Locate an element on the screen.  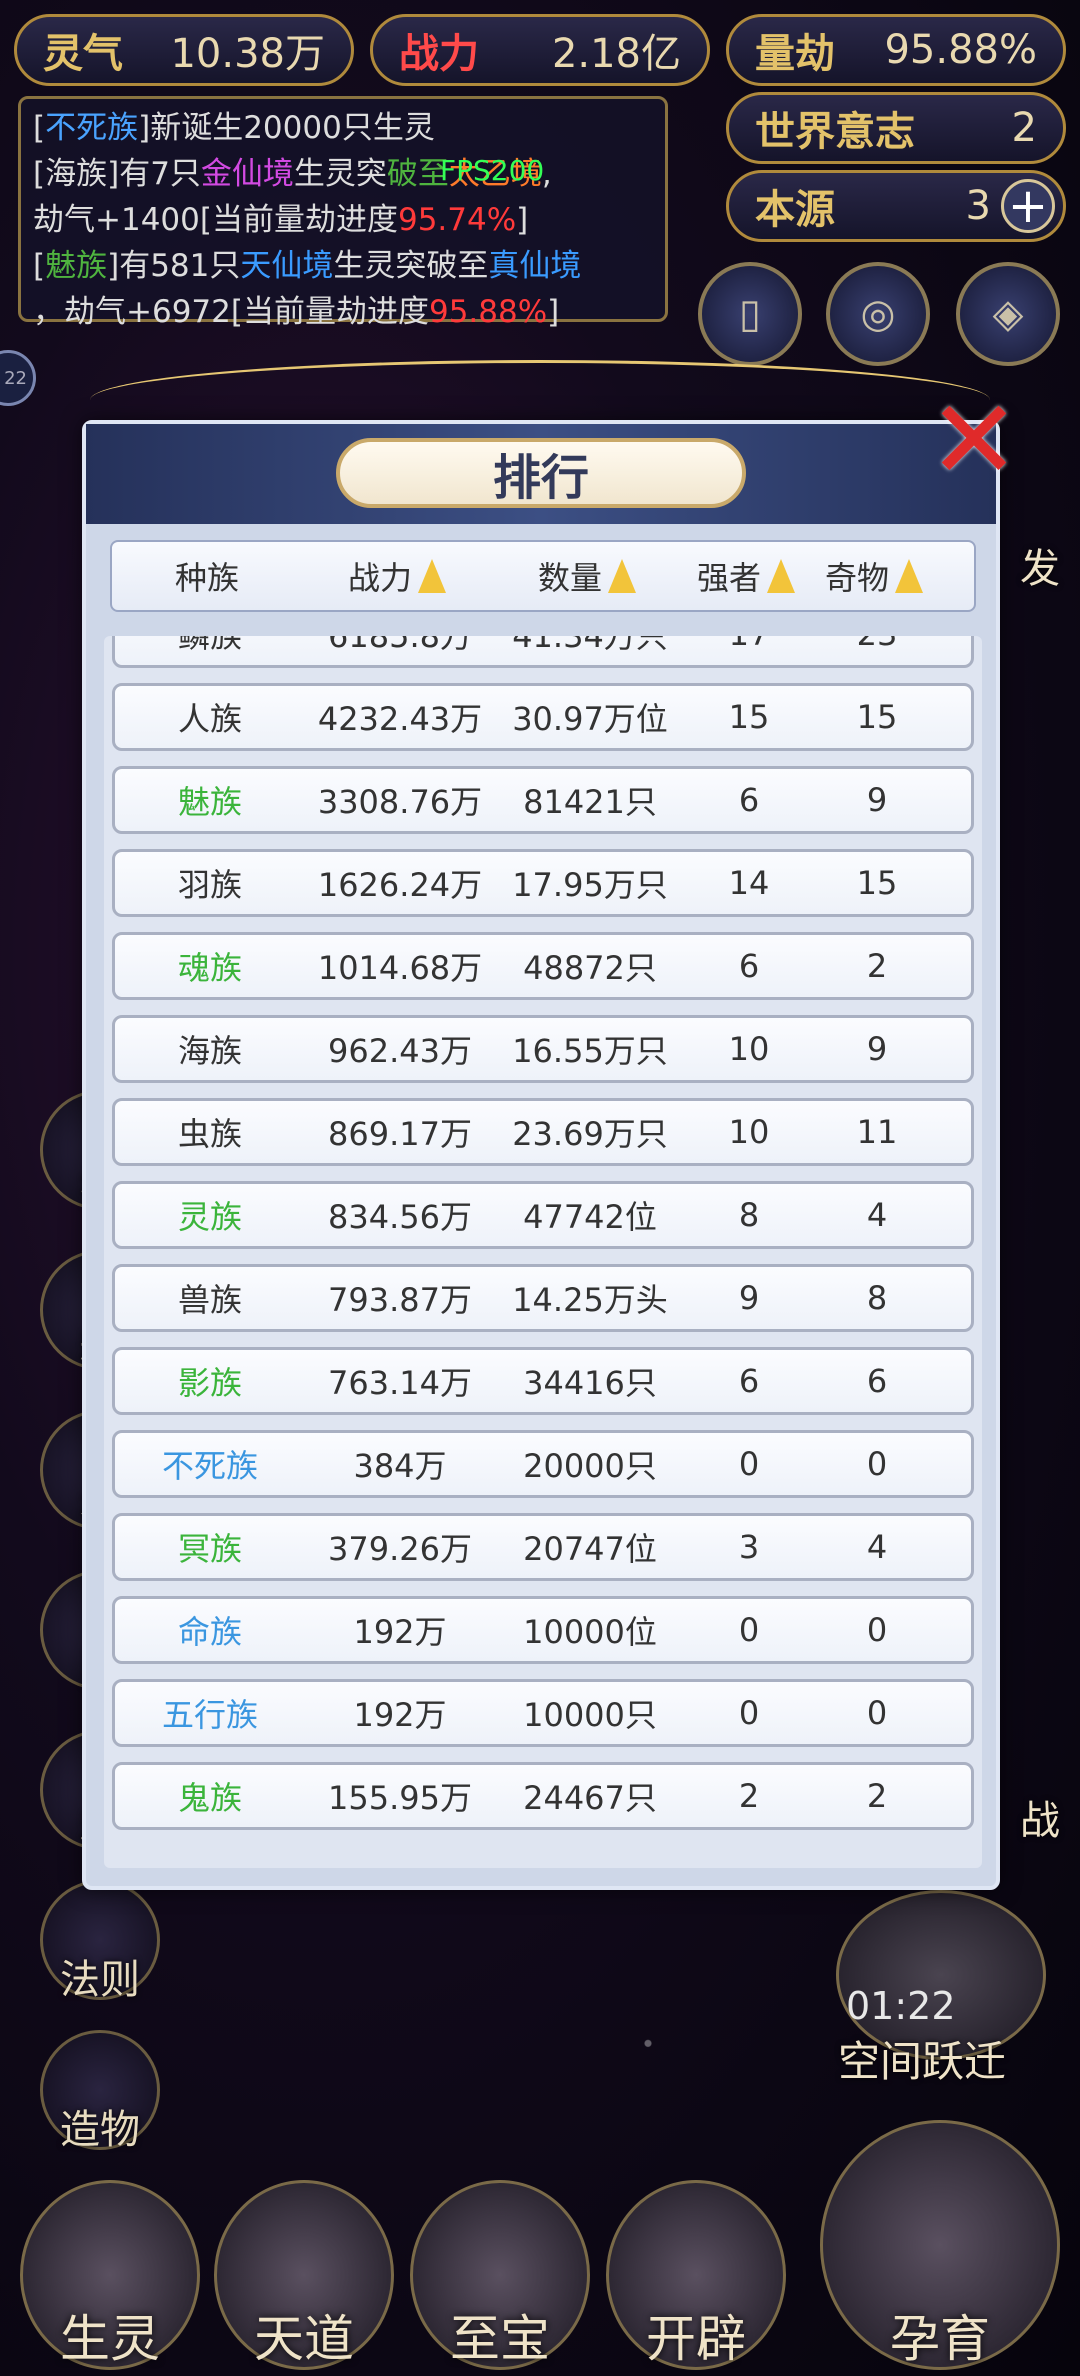
power-cell: 6185.8万 is located at coordinates (400, 645).